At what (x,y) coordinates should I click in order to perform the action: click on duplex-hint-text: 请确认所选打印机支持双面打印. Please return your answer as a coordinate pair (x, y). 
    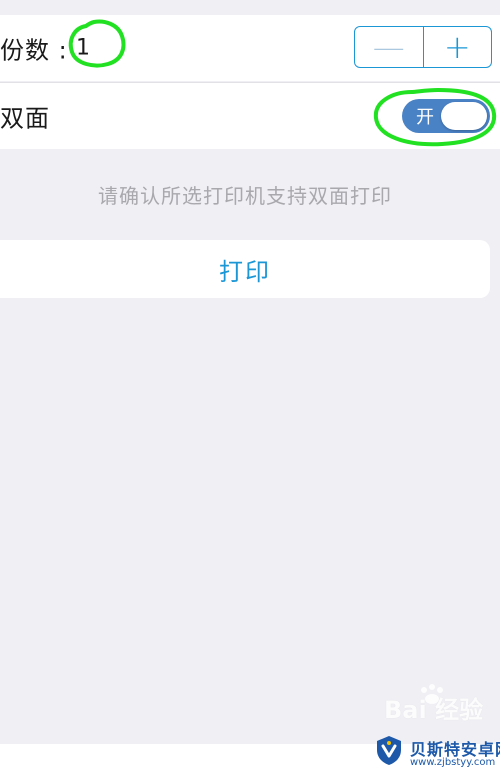
    Looking at the image, I should click on (245, 196).